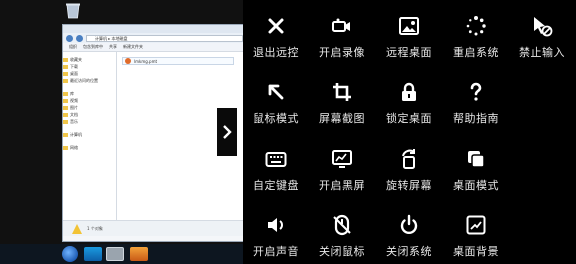 This screenshot has height=264, width=576. I want to click on sidebar-item-computer: 计算机, so click(89, 134).